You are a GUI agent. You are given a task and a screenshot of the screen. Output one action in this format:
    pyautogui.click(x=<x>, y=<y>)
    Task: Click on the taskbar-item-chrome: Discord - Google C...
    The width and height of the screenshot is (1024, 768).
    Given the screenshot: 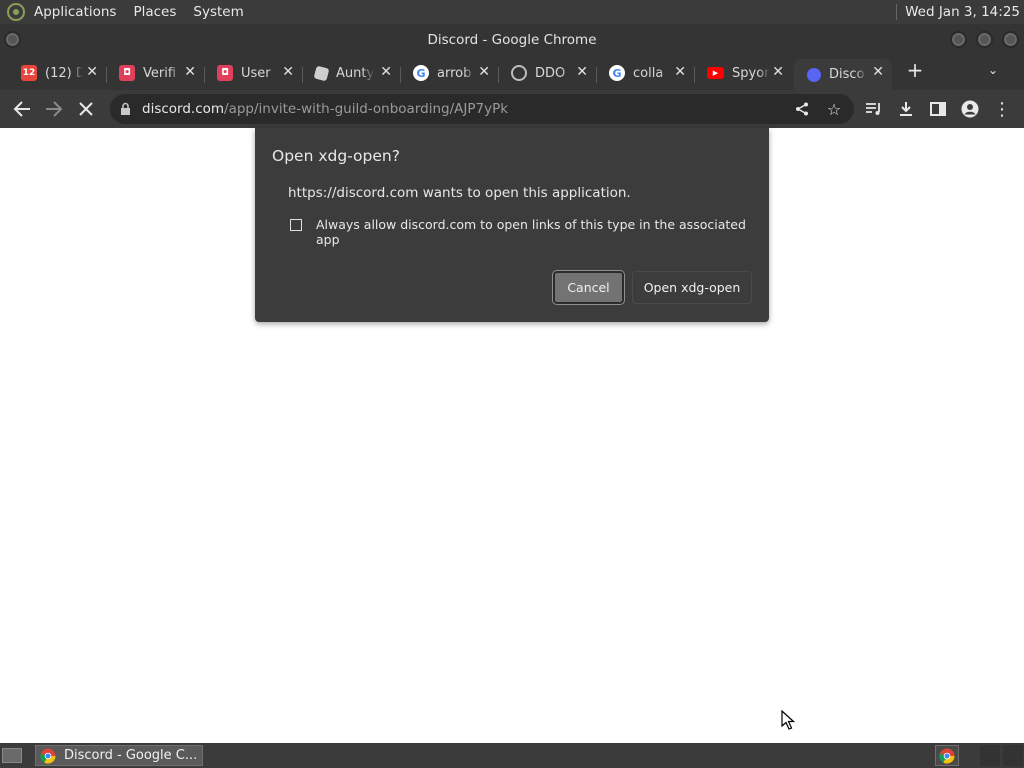 What is the action you would take?
    pyautogui.click(x=119, y=755)
    